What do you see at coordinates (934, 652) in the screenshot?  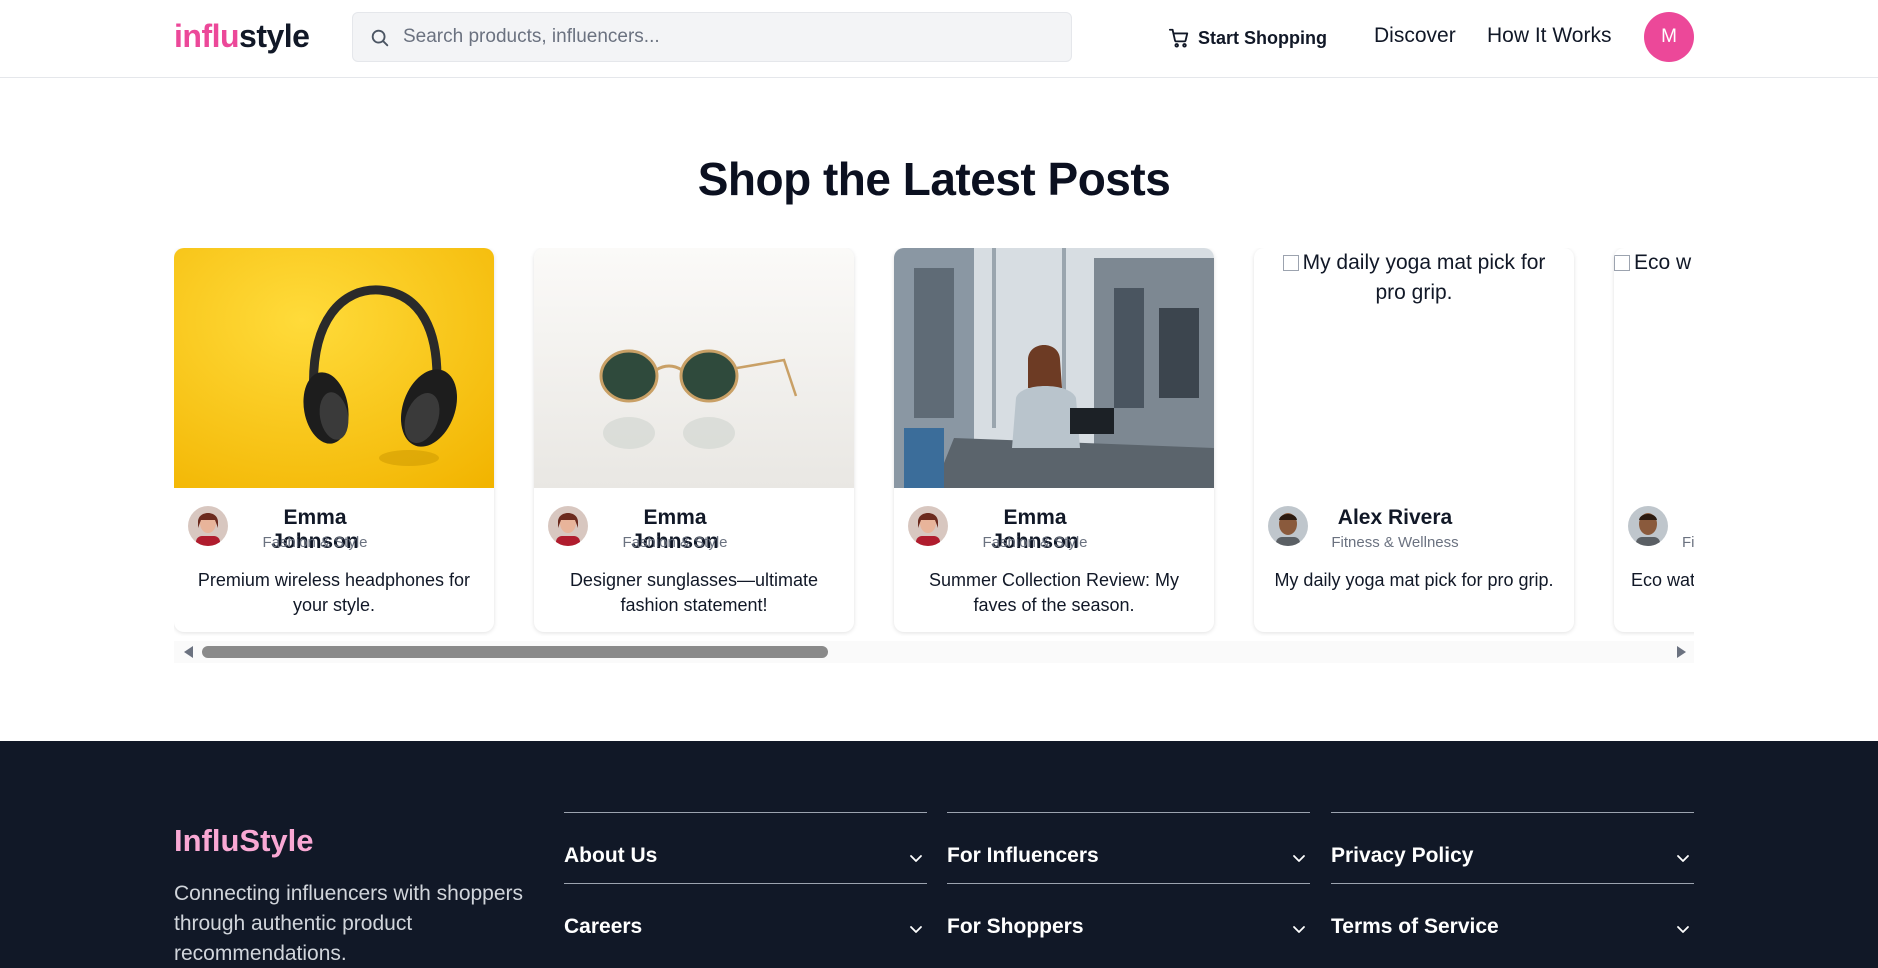 I see `carousel-scrollbar` at bounding box center [934, 652].